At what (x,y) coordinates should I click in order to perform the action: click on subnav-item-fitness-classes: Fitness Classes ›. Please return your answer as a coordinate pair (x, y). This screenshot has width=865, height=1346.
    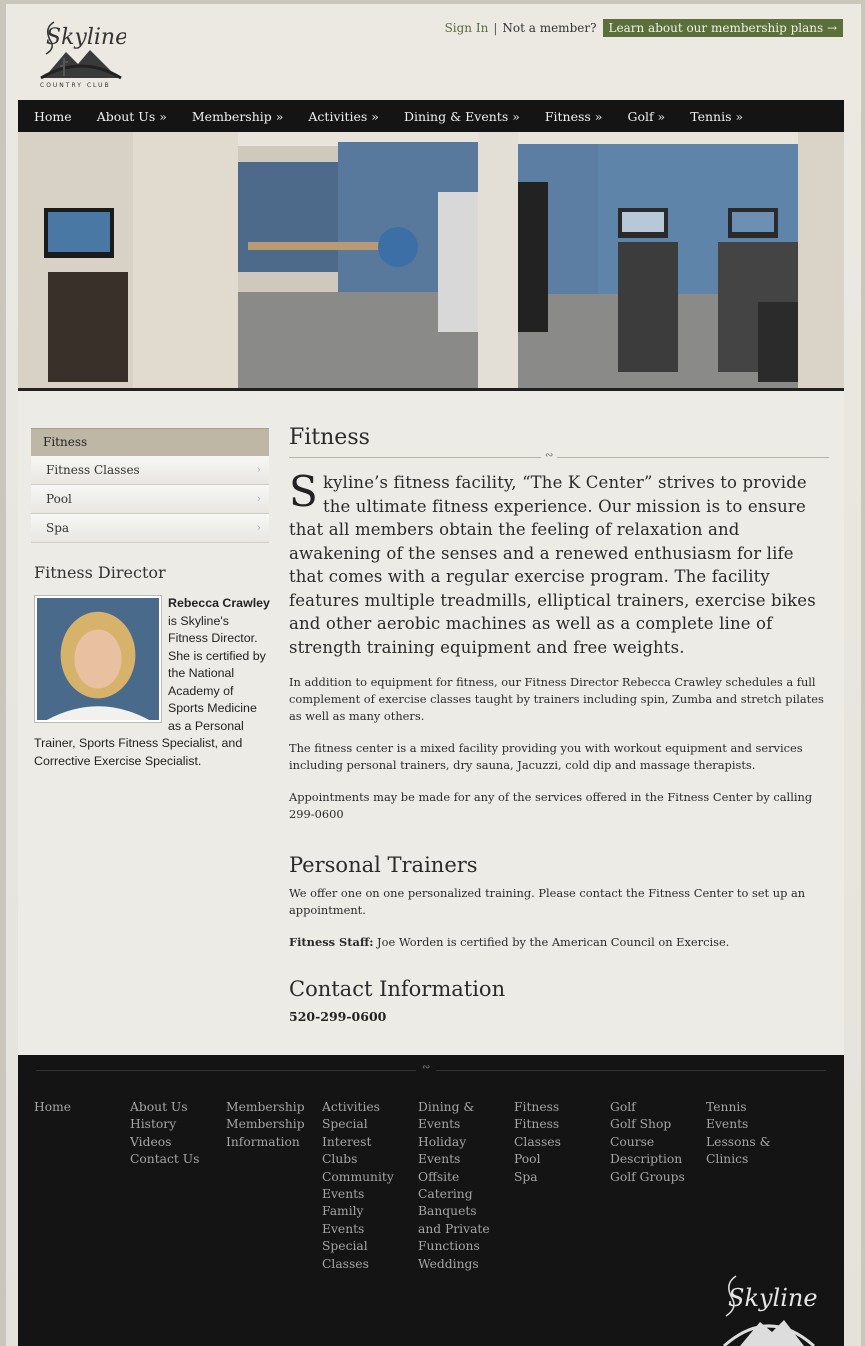
    Looking at the image, I should click on (150, 470).